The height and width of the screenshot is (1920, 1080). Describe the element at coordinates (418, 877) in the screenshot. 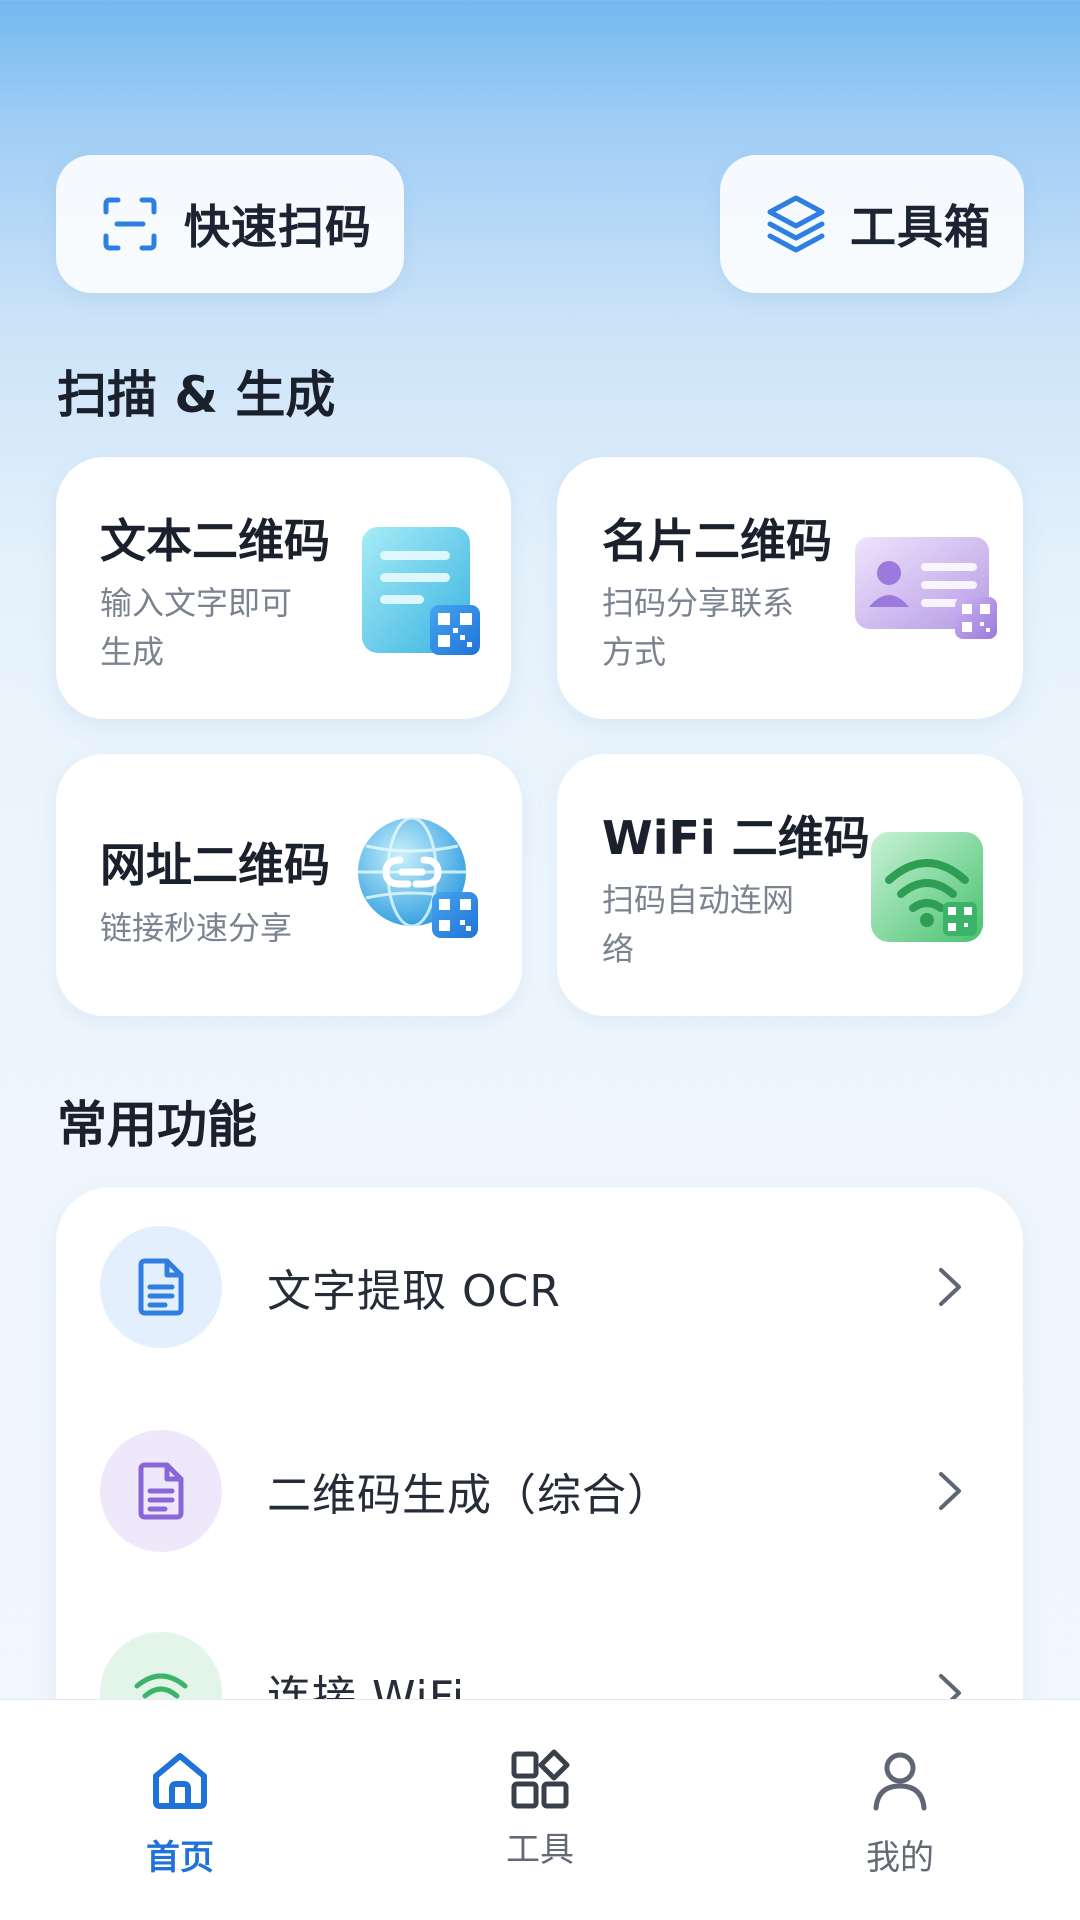

I see `globe-link-qr-icon` at that location.